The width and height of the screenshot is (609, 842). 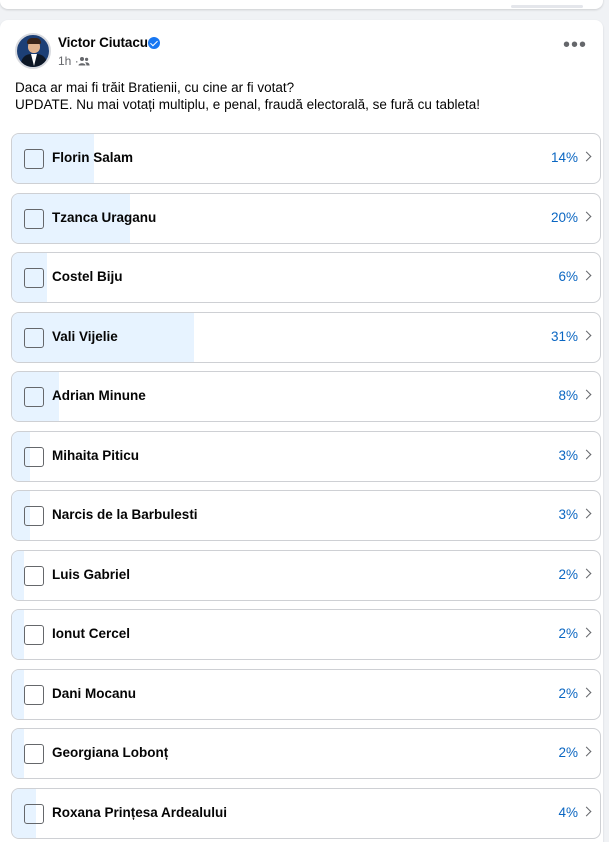 I want to click on poll-option-percent: 6%, so click(x=568, y=276).